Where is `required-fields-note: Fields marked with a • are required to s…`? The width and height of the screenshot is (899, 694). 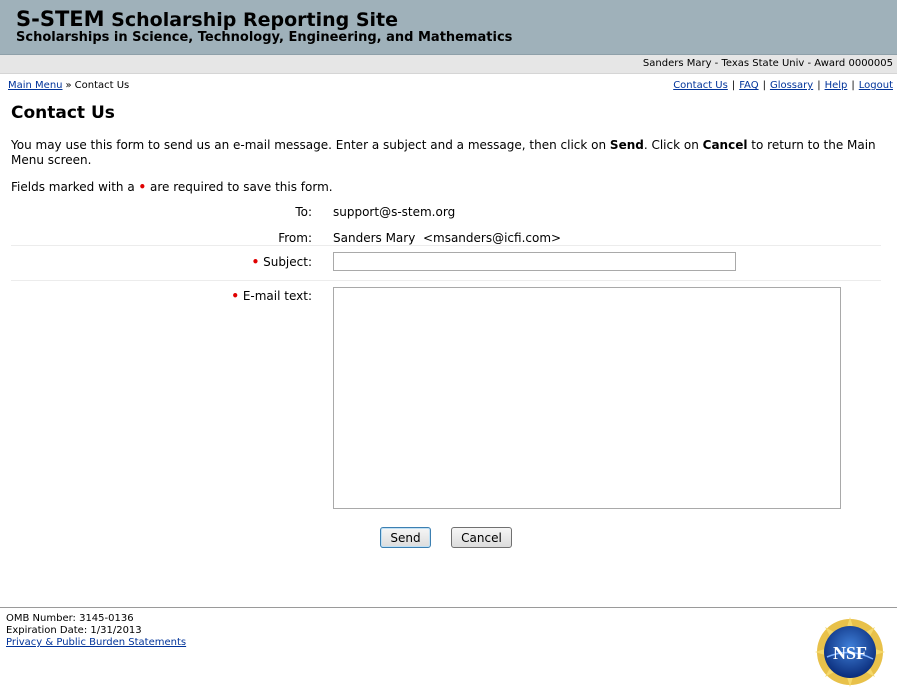
required-fields-note: Fields marked with a • are required to s… is located at coordinates (172, 187).